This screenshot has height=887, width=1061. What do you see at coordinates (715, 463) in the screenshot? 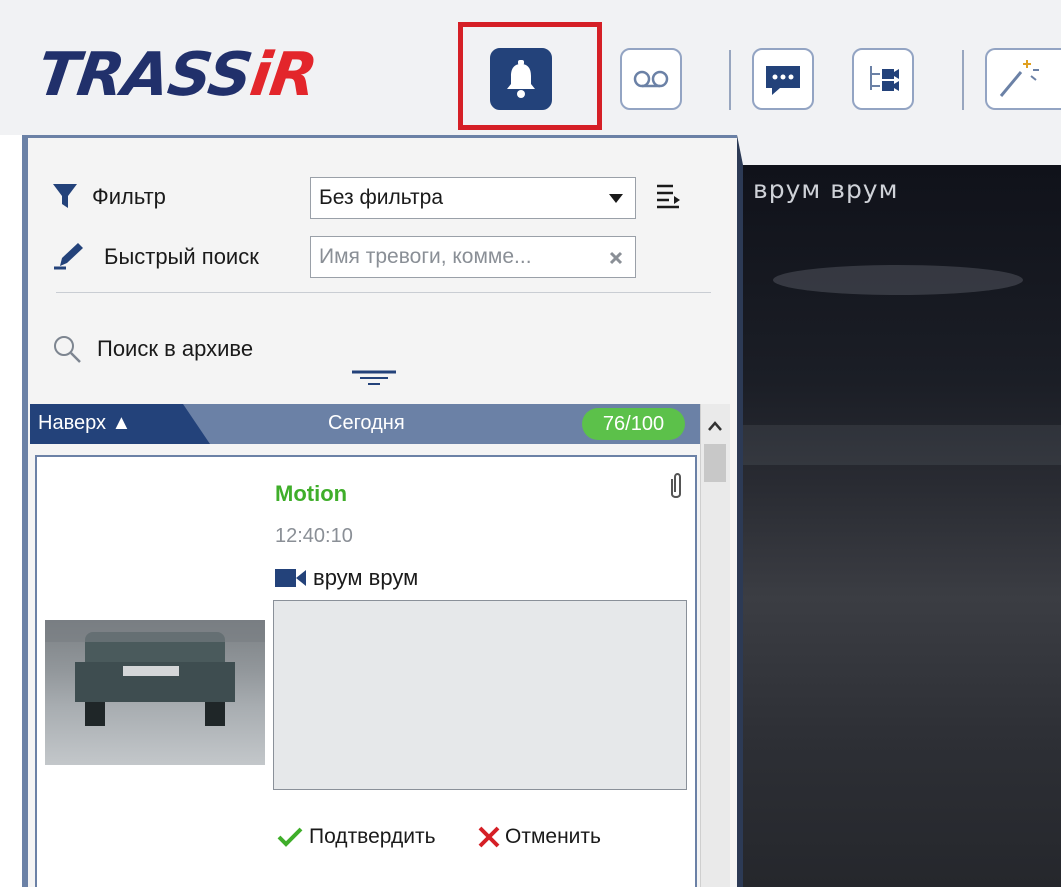
I see `scrollbar-thumb` at bounding box center [715, 463].